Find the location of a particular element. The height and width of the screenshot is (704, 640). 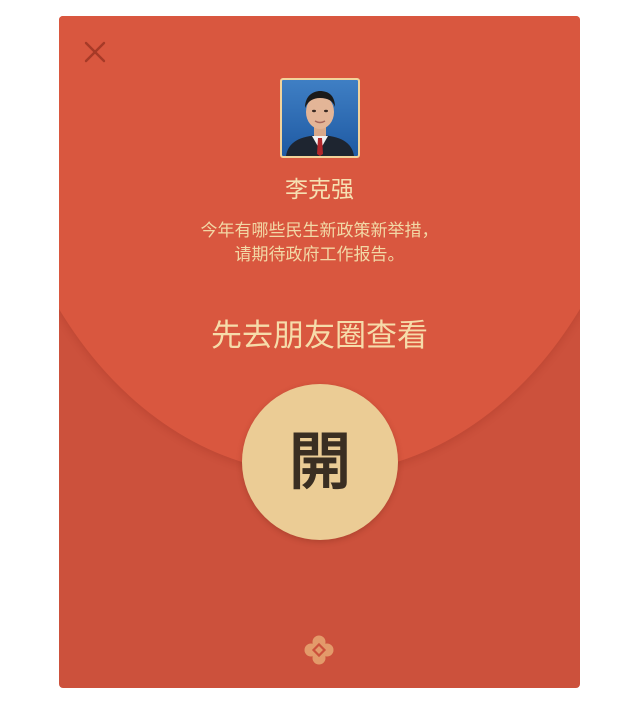

wish-line: 请期待政府工作报告。 is located at coordinates (319, 255).